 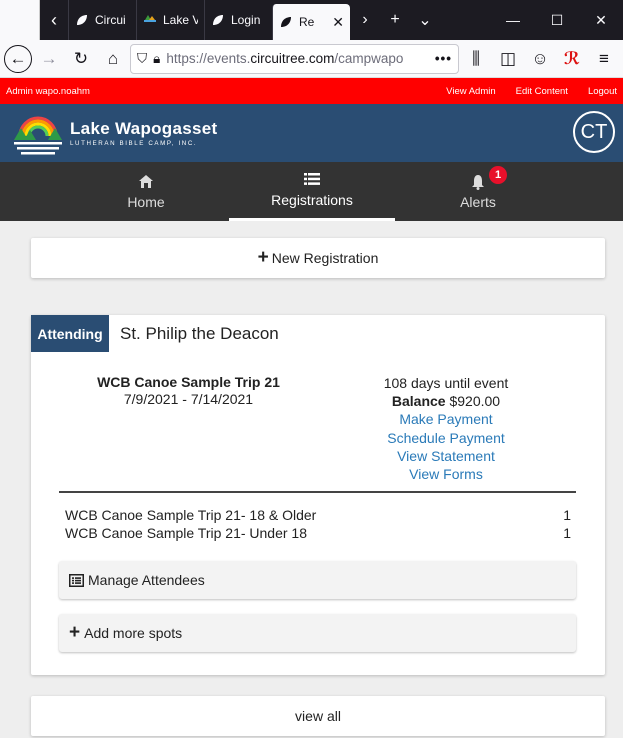 I want to click on balance: Balance $920.00, so click(x=446, y=401).